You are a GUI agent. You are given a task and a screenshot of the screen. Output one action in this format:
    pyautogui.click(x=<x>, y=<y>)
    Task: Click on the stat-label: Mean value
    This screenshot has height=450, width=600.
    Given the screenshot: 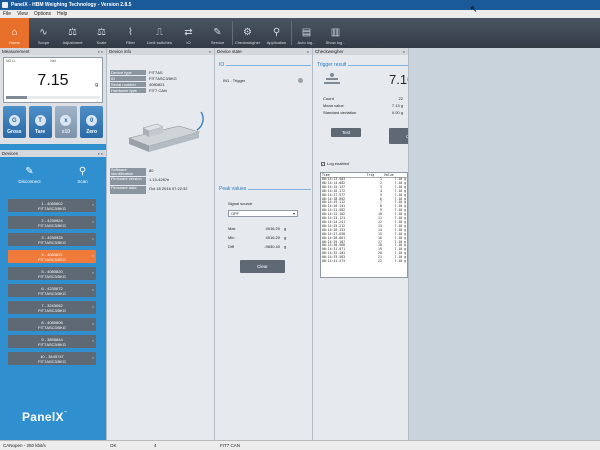 What is the action you would take?
    pyautogui.click(x=333, y=105)
    